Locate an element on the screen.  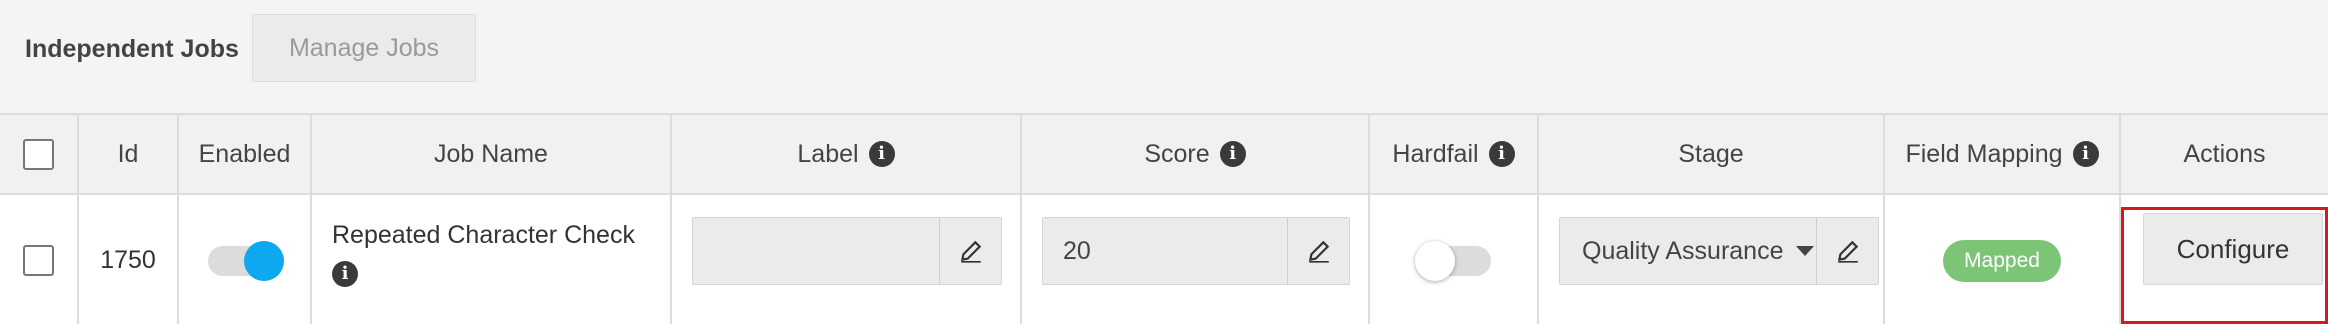
row-stage-cell: Quality Assurance is located at coordinates (1712, 259).